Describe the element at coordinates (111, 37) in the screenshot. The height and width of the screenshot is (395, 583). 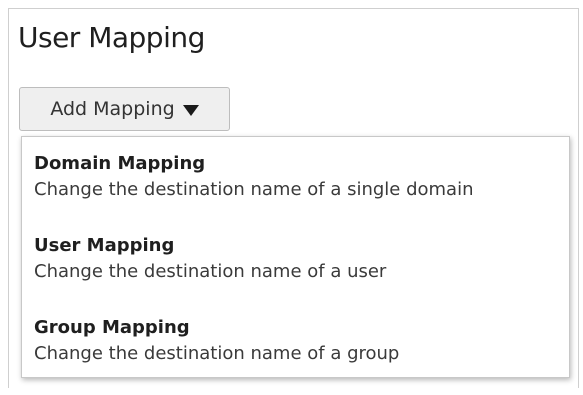
I see `page-title: User Mapping` at that location.